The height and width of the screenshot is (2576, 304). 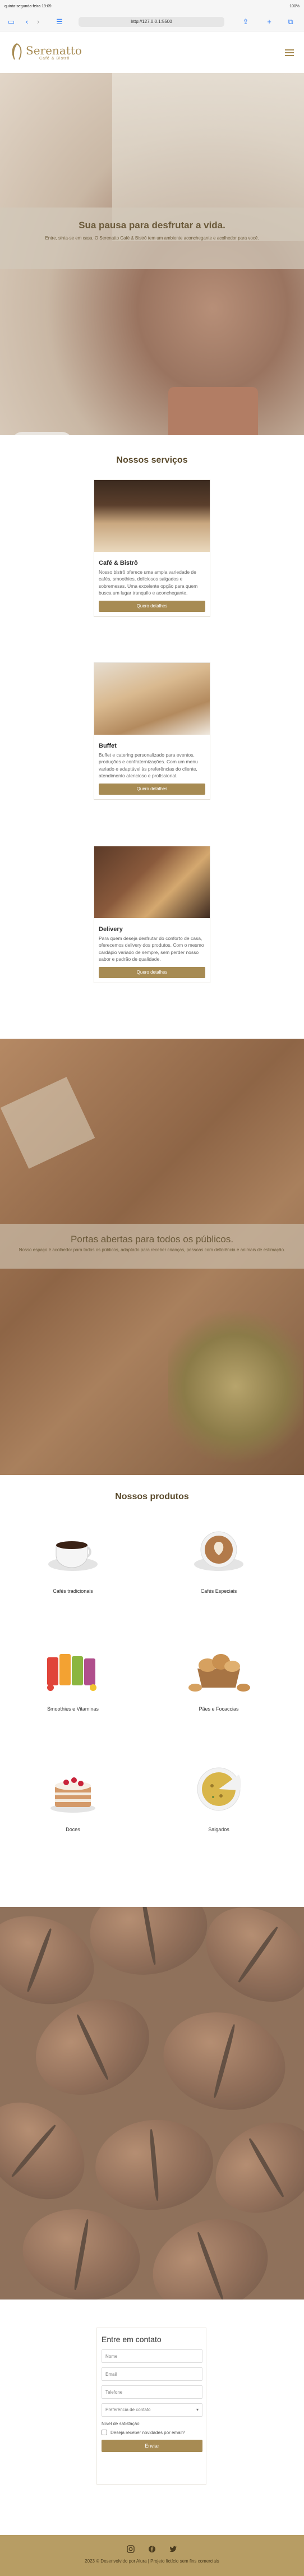 What do you see at coordinates (11, 22) in the screenshot?
I see `sidebar-icon: ▭` at bounding box center [11, 22].